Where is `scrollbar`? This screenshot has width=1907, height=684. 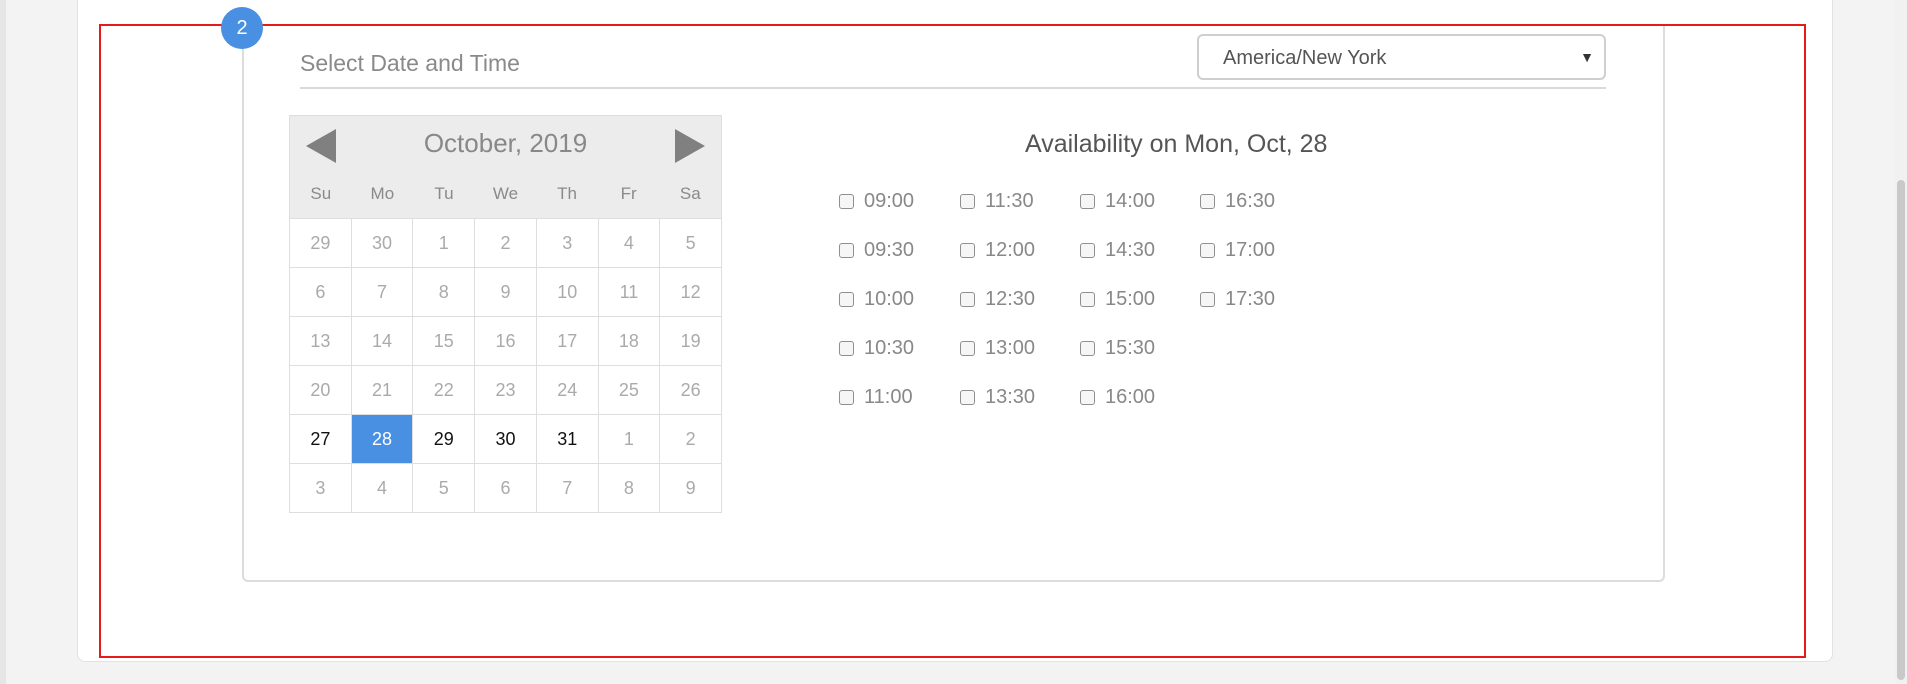 scrollbar is located at coordinates (1901, 342).